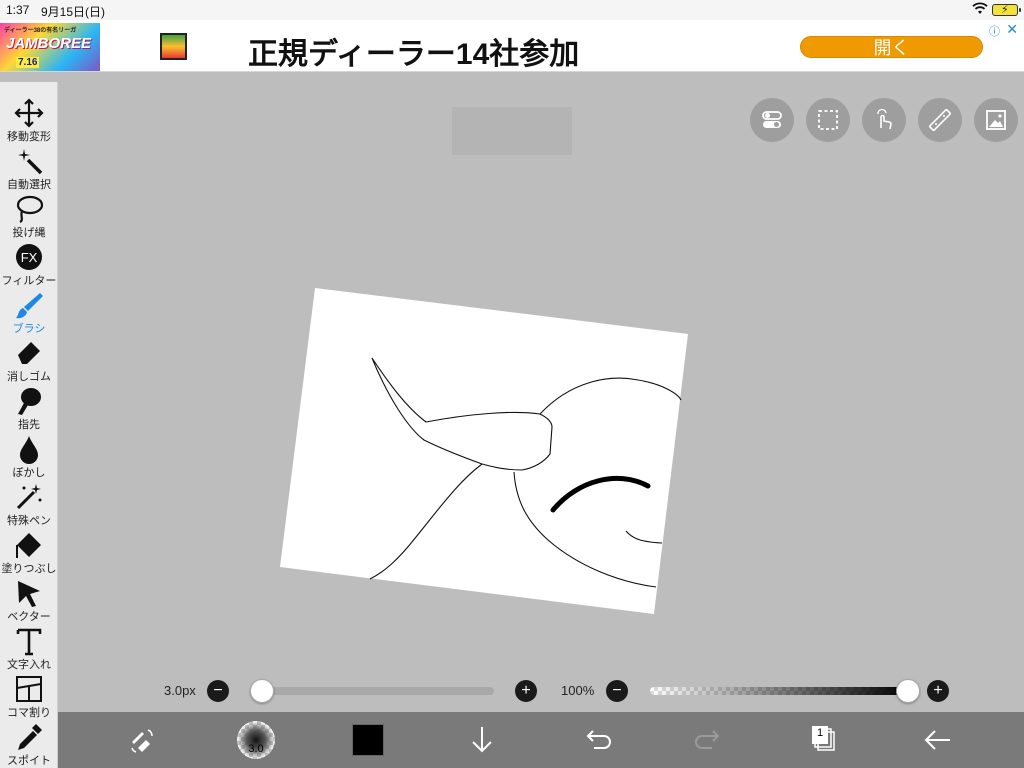  I want to click on size-slider-track, so click(374, 691).